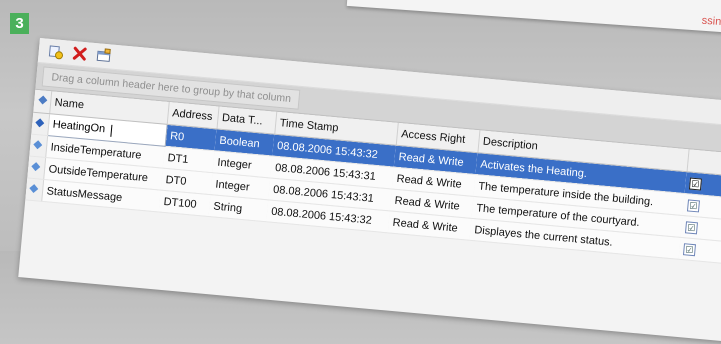 The image size is (721, 344). Describe the element at coordinates (43, 101) in the screenshot. I see `pin-icon` at that location.